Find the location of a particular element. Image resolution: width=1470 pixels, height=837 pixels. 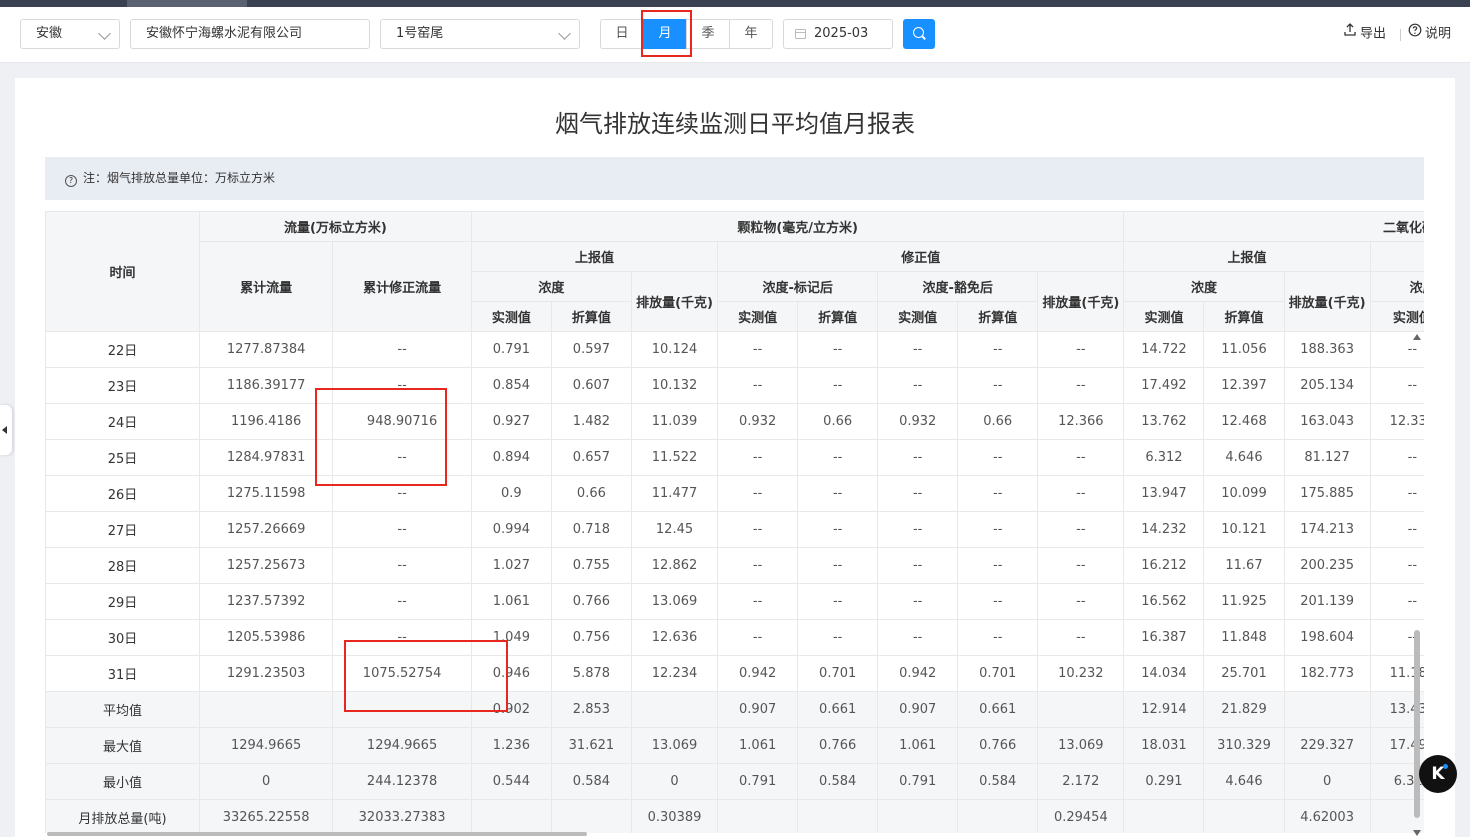

calendar-icon is located at coordinates (800, 34).